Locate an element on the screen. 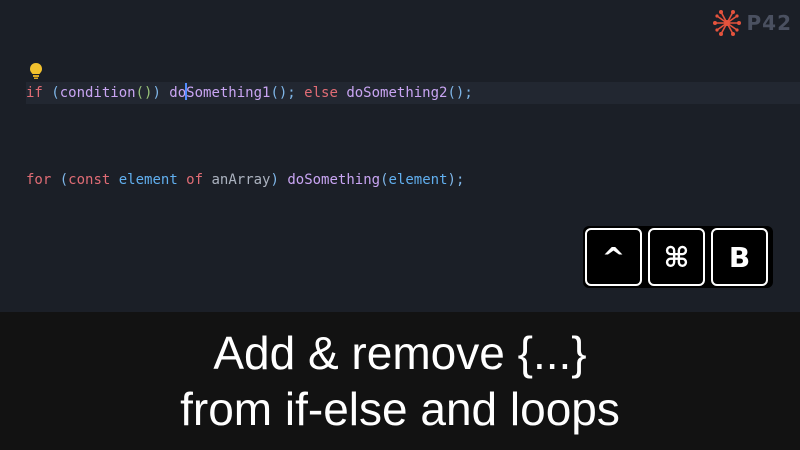 The width and height of the screenshot is (800, 450). argument-element: element is located at coordinates (418, 180).